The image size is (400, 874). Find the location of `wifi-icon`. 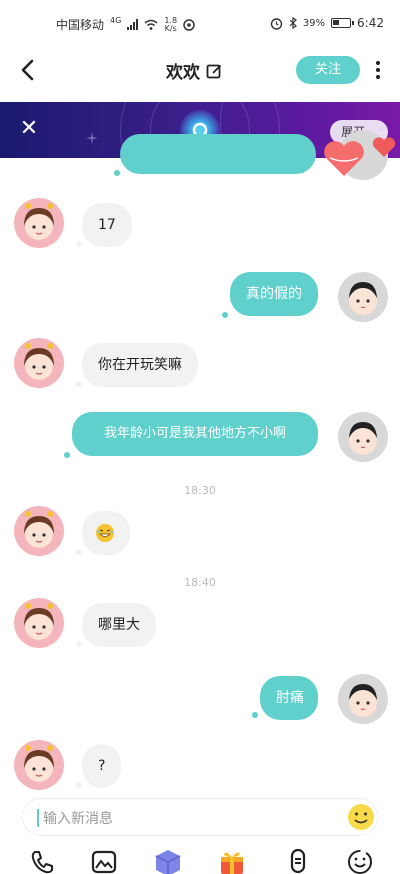

wifi-icon is located at coordinates (151, 24).